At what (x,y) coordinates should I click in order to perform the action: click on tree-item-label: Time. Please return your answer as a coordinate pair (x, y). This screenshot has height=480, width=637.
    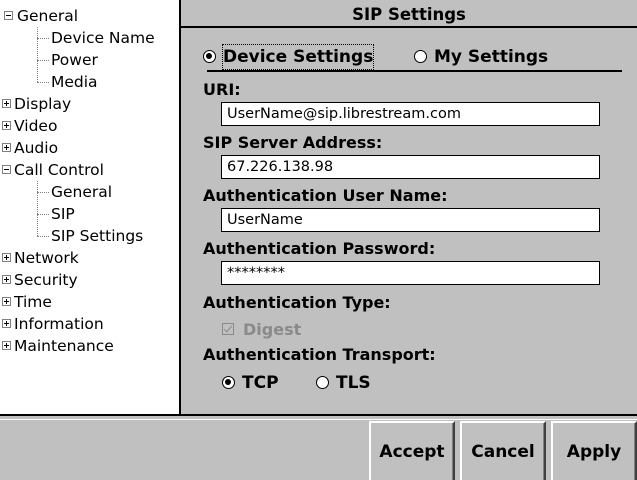
    Looking at the image, I should click on (33, 302).